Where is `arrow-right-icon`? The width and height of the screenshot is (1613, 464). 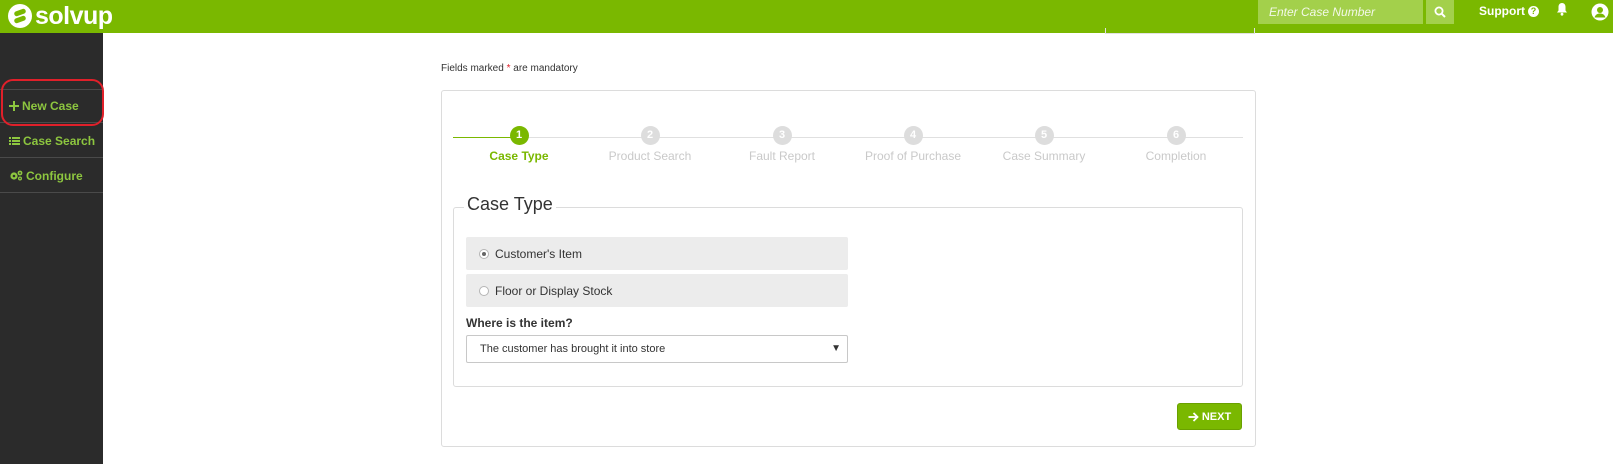 arrow-right-icon is located at coordinates (1193, 416).